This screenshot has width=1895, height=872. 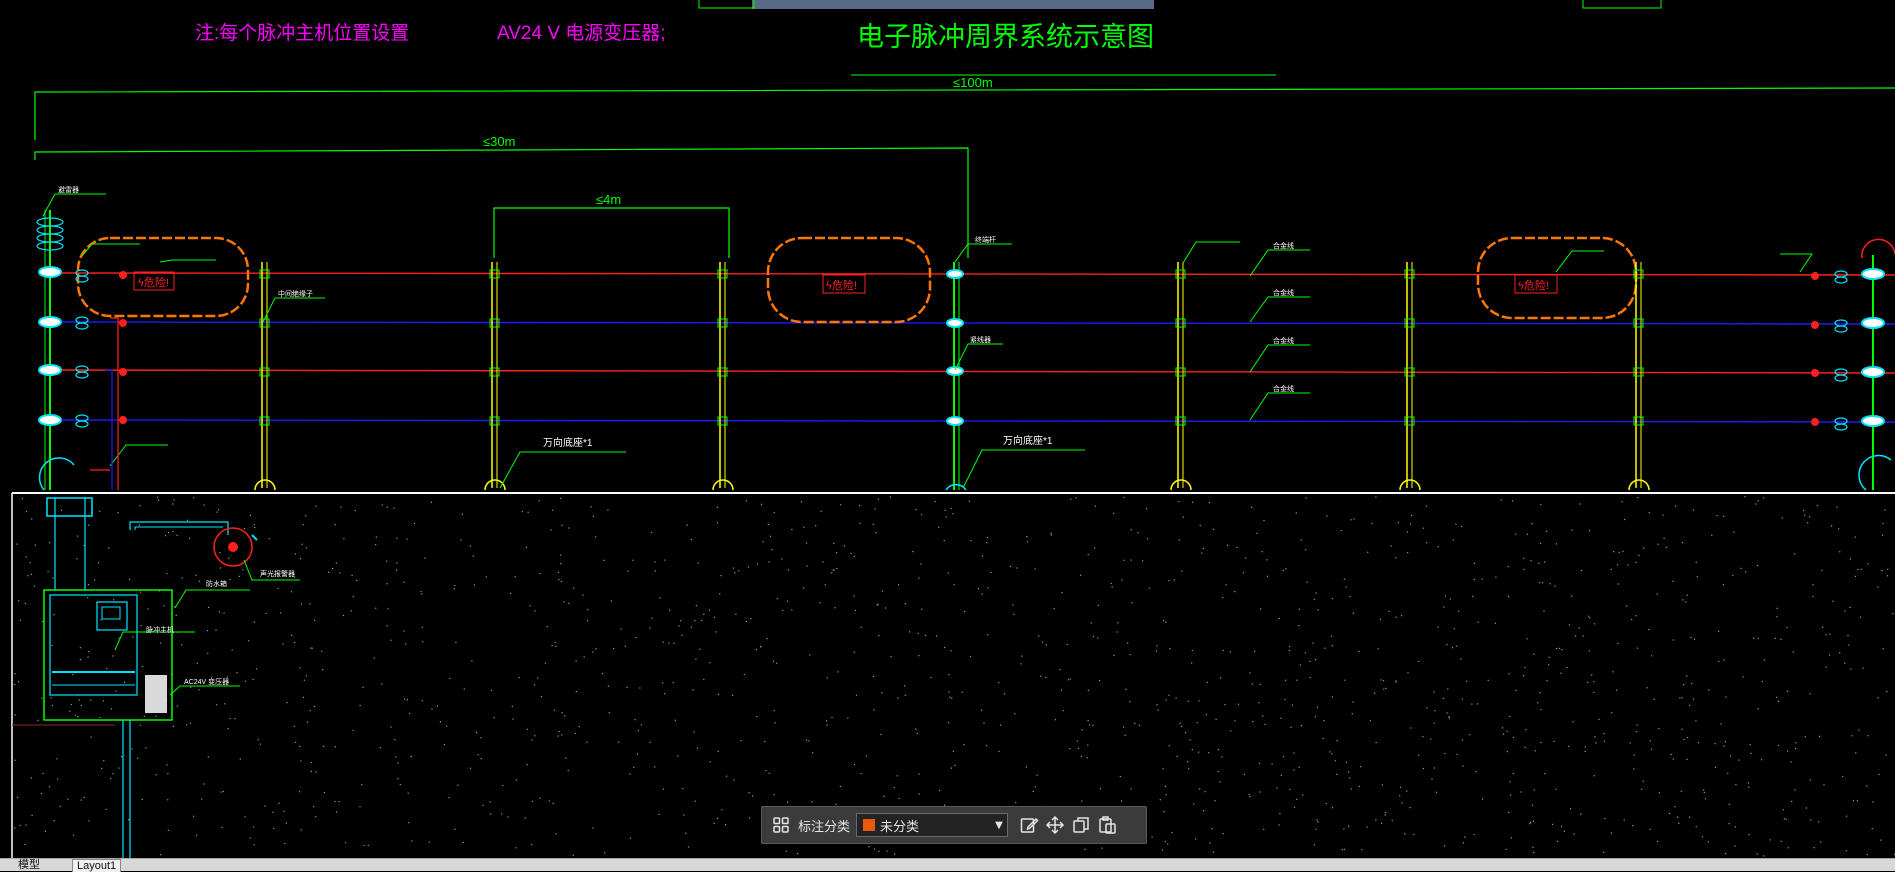 What do you see at coordinates (216, 583) in the screenshot?
I see `small-box-label: 防水箱` at bounding box center [216, 583].